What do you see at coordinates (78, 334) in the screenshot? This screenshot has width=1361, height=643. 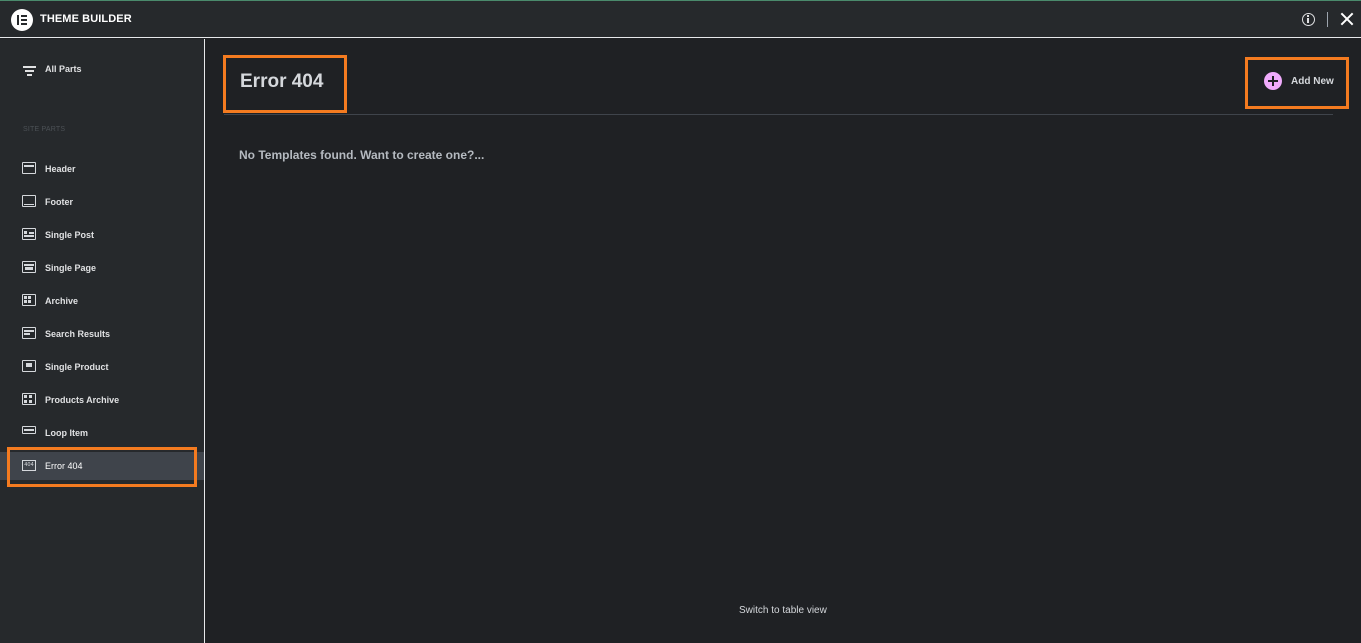 I see `sidebar-item-label: Search Results` at bounding box center [78, 334].